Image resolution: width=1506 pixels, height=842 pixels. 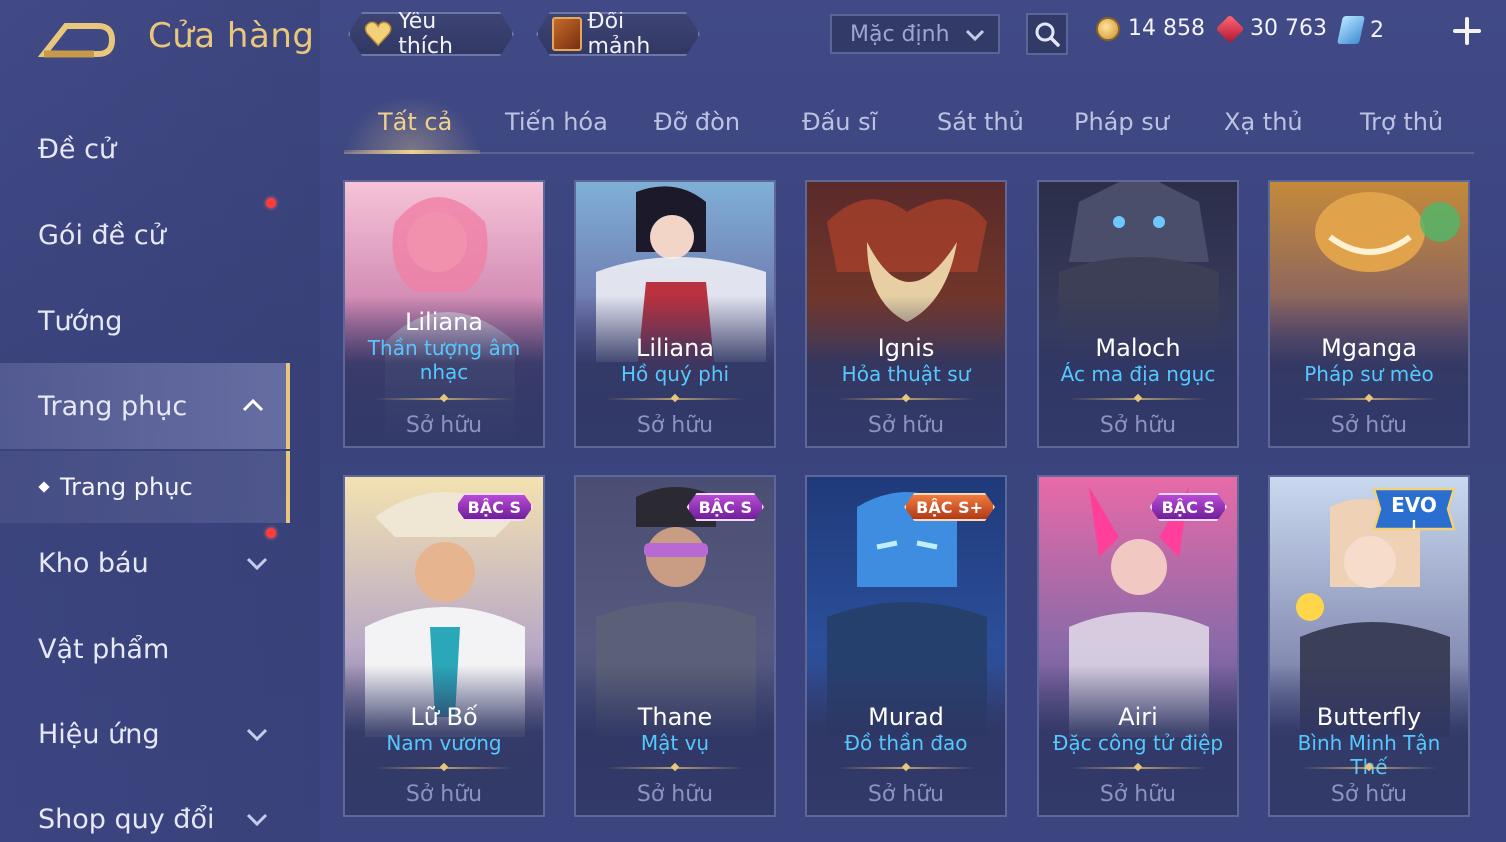 What do you see at coordinates (253, 405) in the screenshot?
I see `chevron-up-icon` at bounding box center [253, 405].